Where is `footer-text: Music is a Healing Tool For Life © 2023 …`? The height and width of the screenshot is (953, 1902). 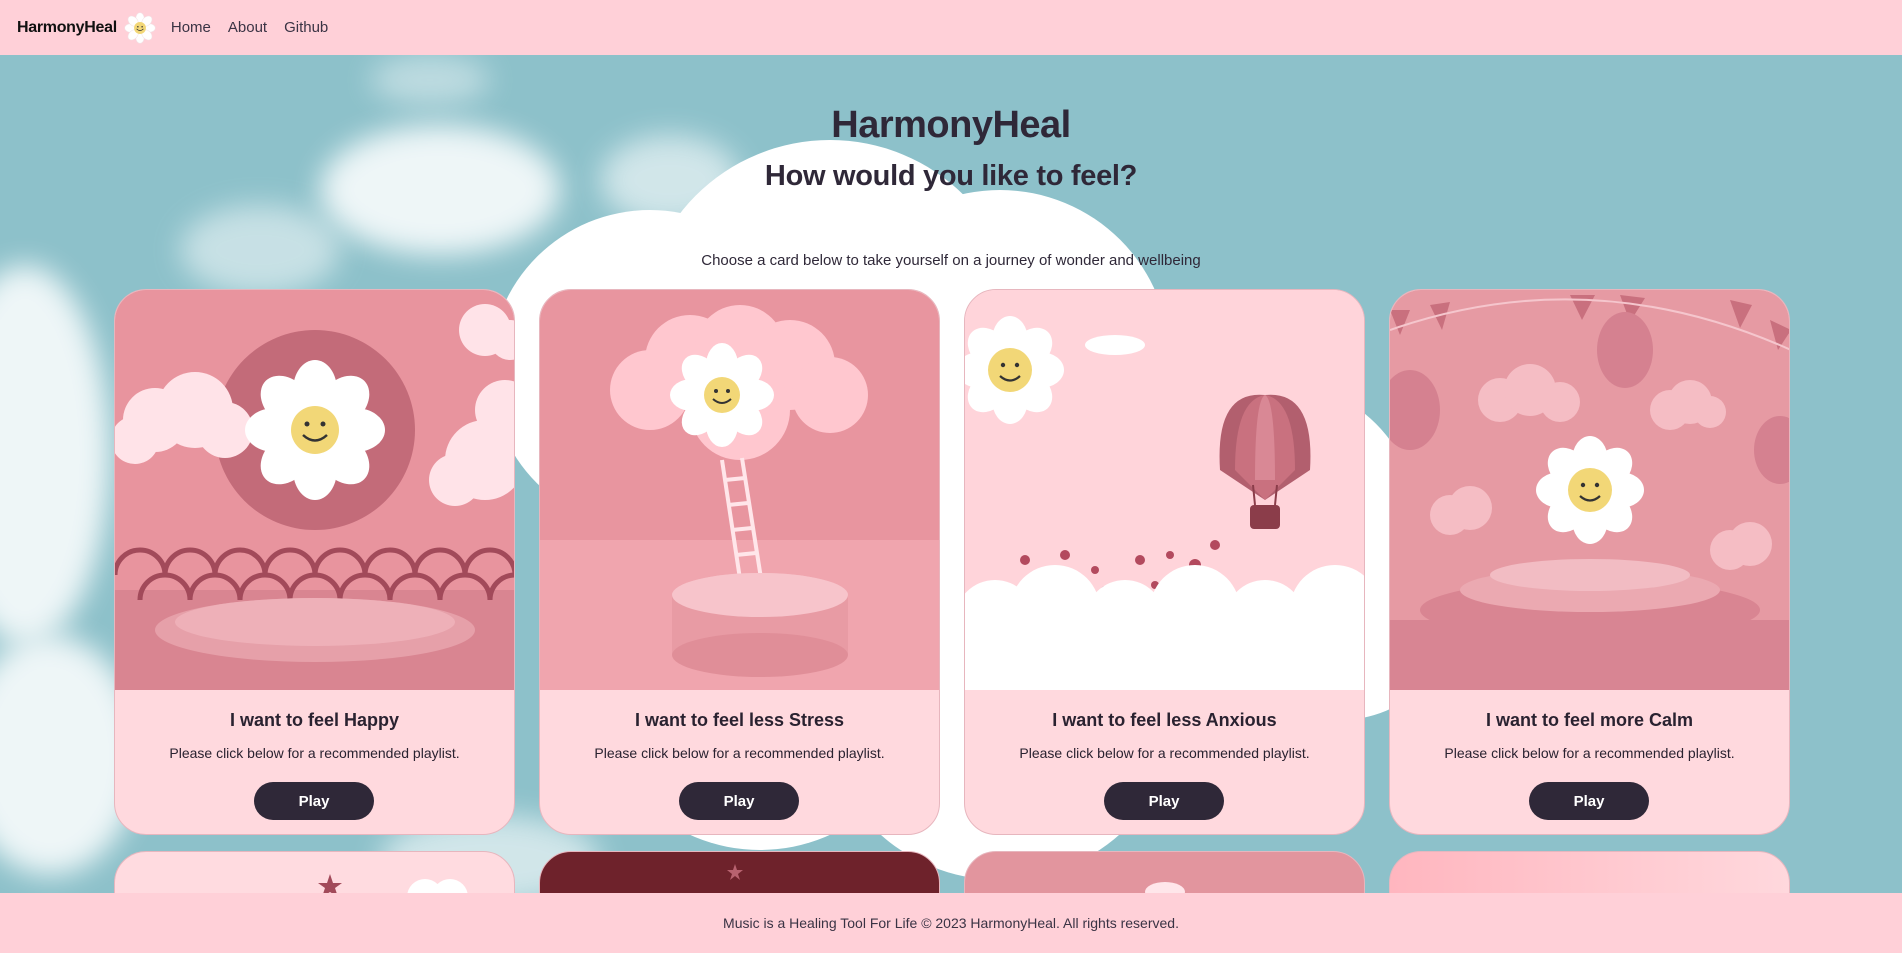
footer-text: Music is a Healing Tool For Life © 2023 … is located at coordinates (951, 923).